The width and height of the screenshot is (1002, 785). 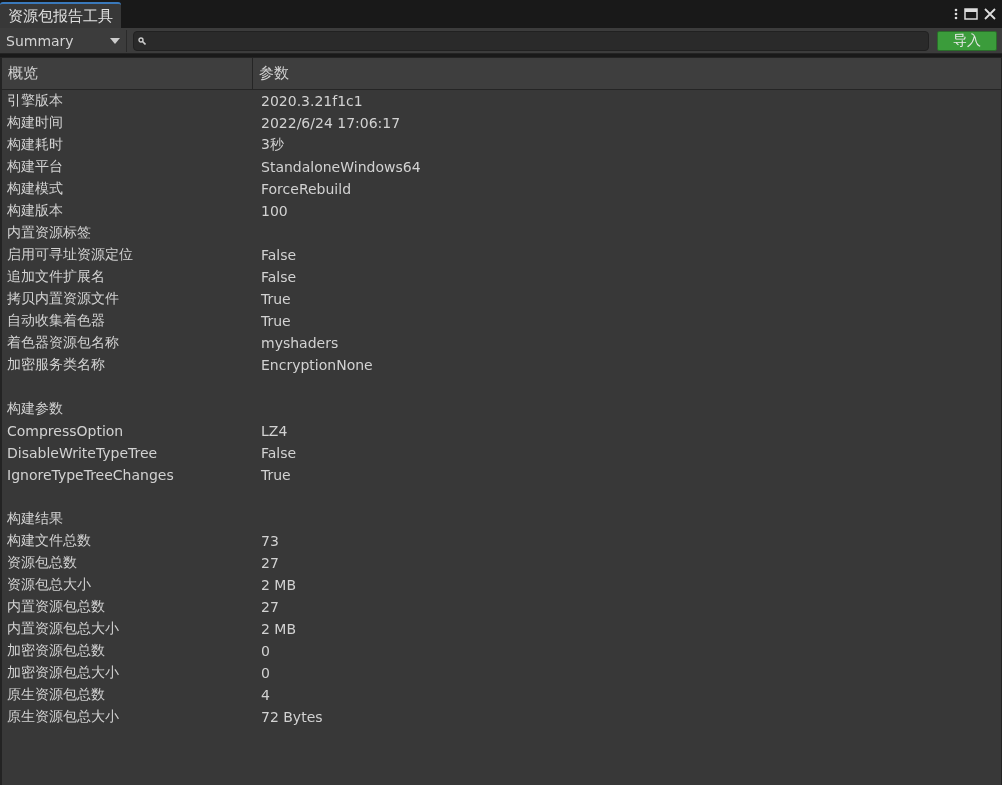 I want to click on table-cell-text: StandaloneWindows64, so click(x=340, y=167).